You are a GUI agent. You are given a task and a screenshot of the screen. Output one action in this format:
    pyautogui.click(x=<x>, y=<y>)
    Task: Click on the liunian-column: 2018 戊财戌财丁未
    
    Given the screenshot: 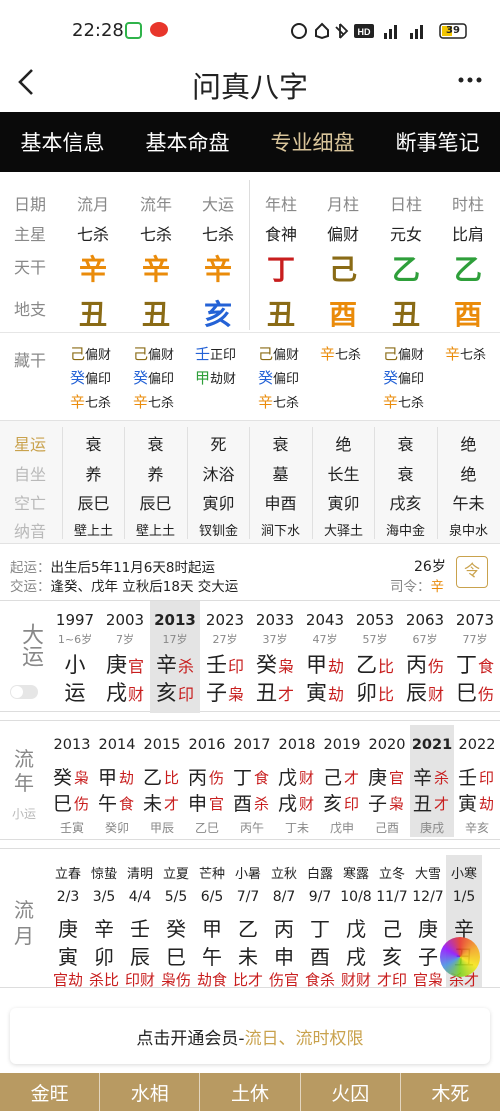 What is the action you would take?
    pyautogui.click(x=297, y=781)
    